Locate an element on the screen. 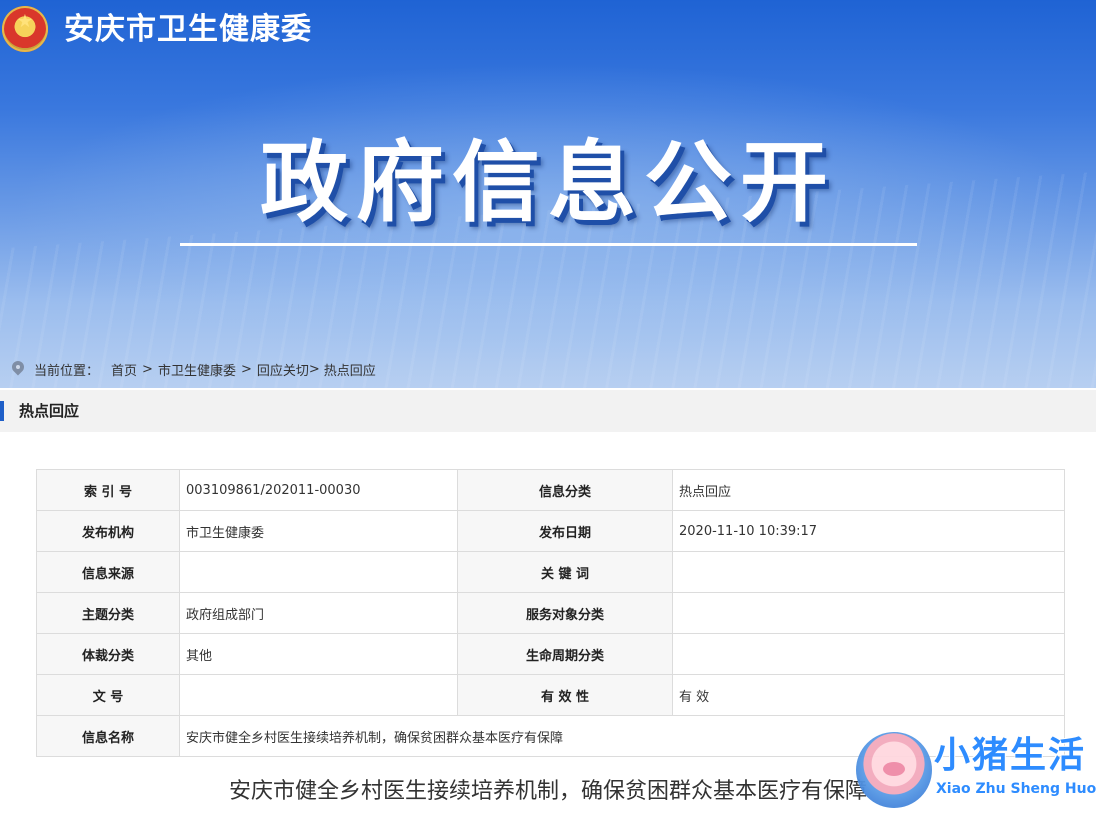 Image resolution: width=1096 pixels, height=814 pixels. breadcrumb-commission: 市卫生健康委 is located at coordinates (197, 369).